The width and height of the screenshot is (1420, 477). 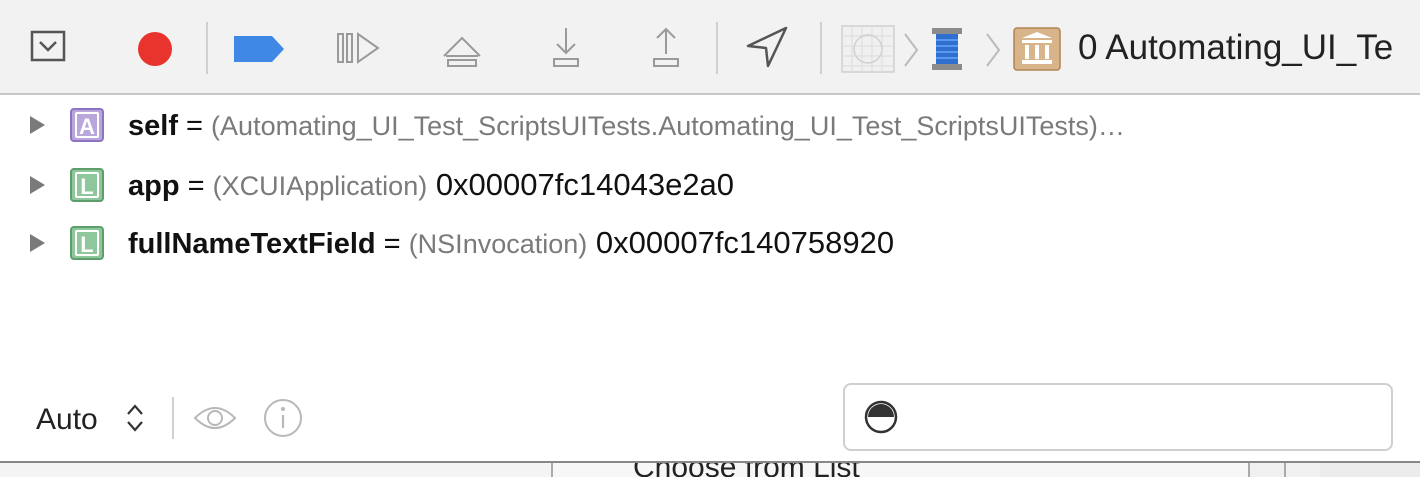 I want to click on variable-value: 0x00007fc14043e2a0, so click(x=581, y=184).